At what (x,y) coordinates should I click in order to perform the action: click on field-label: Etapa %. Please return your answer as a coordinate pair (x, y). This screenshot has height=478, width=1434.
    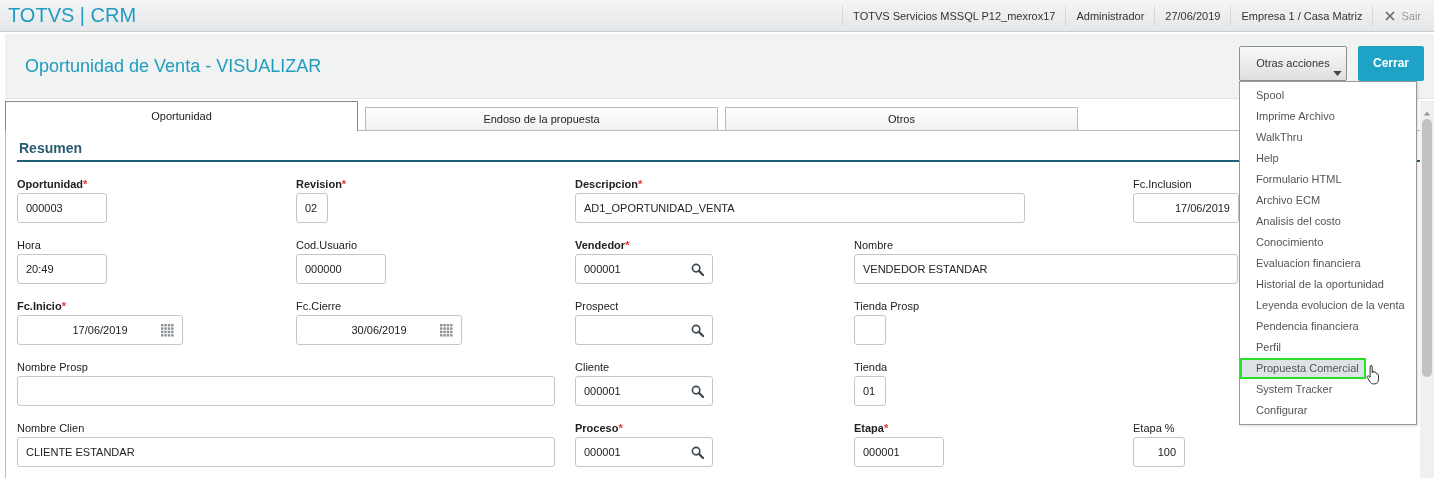
    Looking at the image, I should click on (1154, 428).